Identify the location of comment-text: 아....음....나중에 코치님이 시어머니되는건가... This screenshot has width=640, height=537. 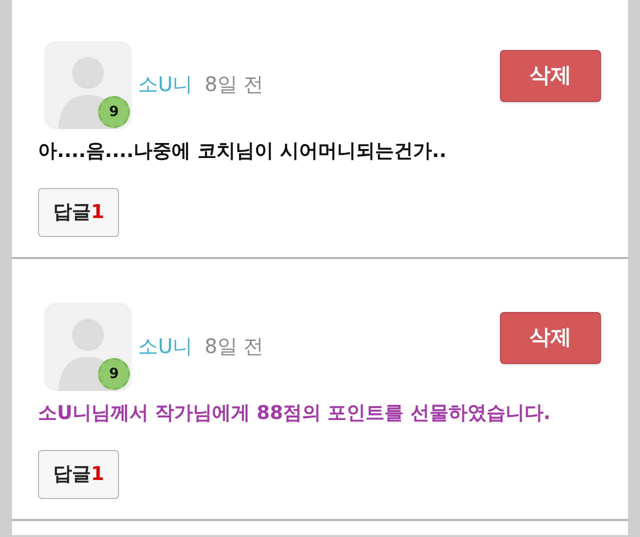
(243, 151).